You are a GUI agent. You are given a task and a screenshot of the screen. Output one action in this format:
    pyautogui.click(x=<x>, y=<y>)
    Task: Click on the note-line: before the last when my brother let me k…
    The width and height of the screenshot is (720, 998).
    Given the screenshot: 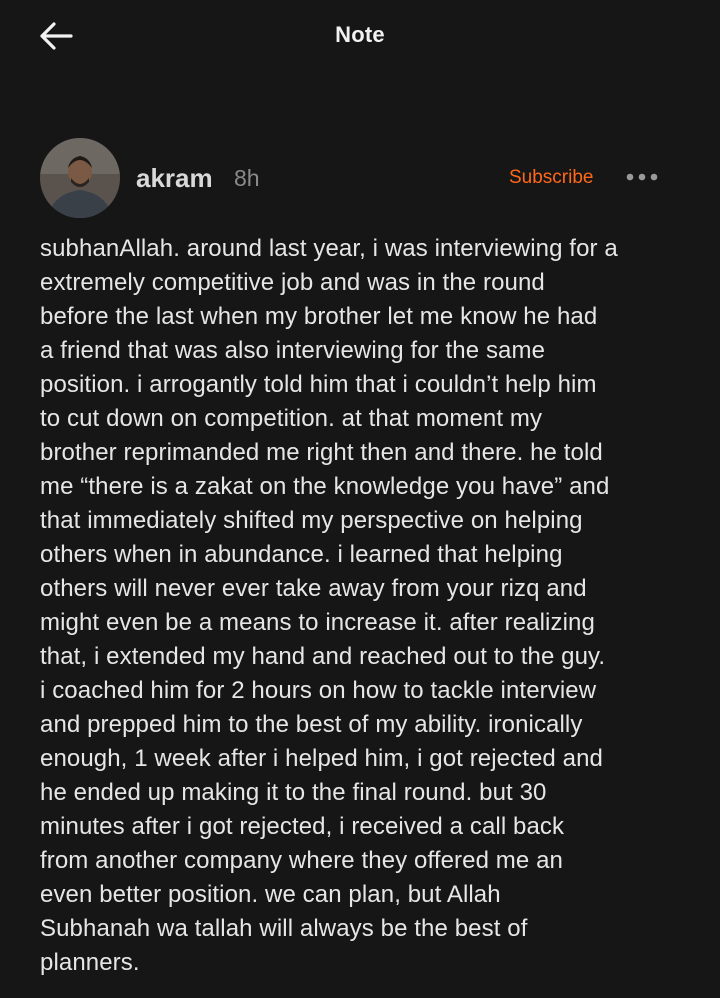 What is the action you would take?
    pyautogui.click(x=319, y=316)
    